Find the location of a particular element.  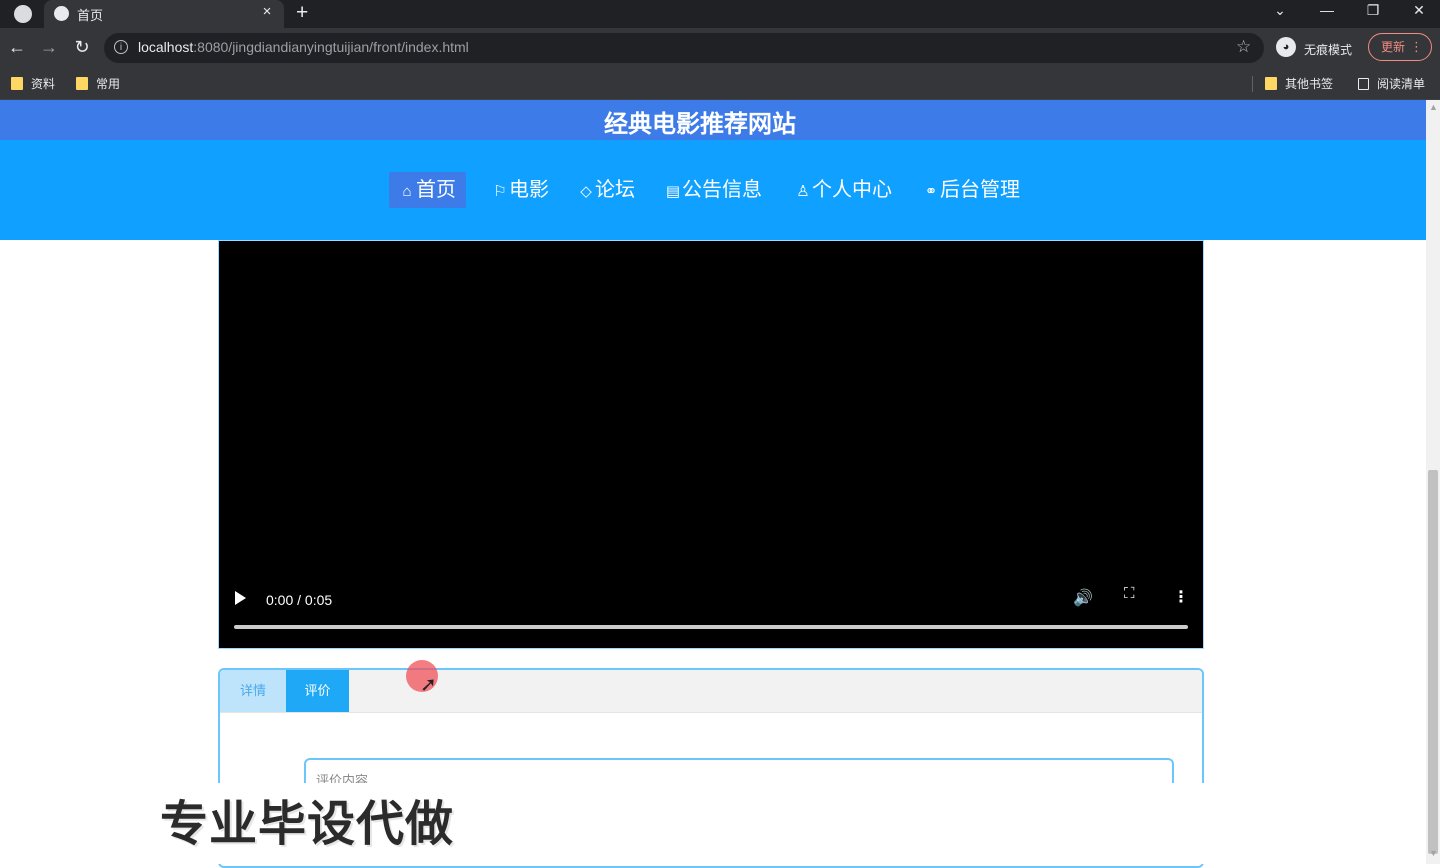

scroll-thumb is located at coordinates (1433, 662).